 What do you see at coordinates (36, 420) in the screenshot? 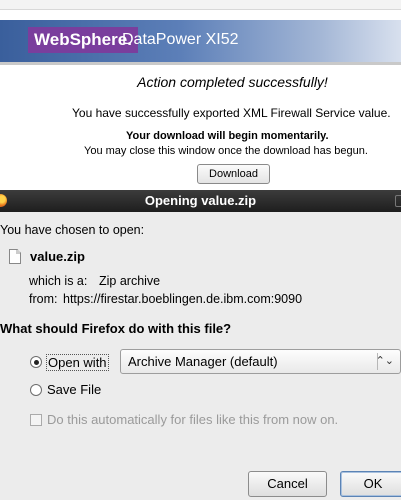
I see `auto-action-checkbox` at bounding box center [36, 420].